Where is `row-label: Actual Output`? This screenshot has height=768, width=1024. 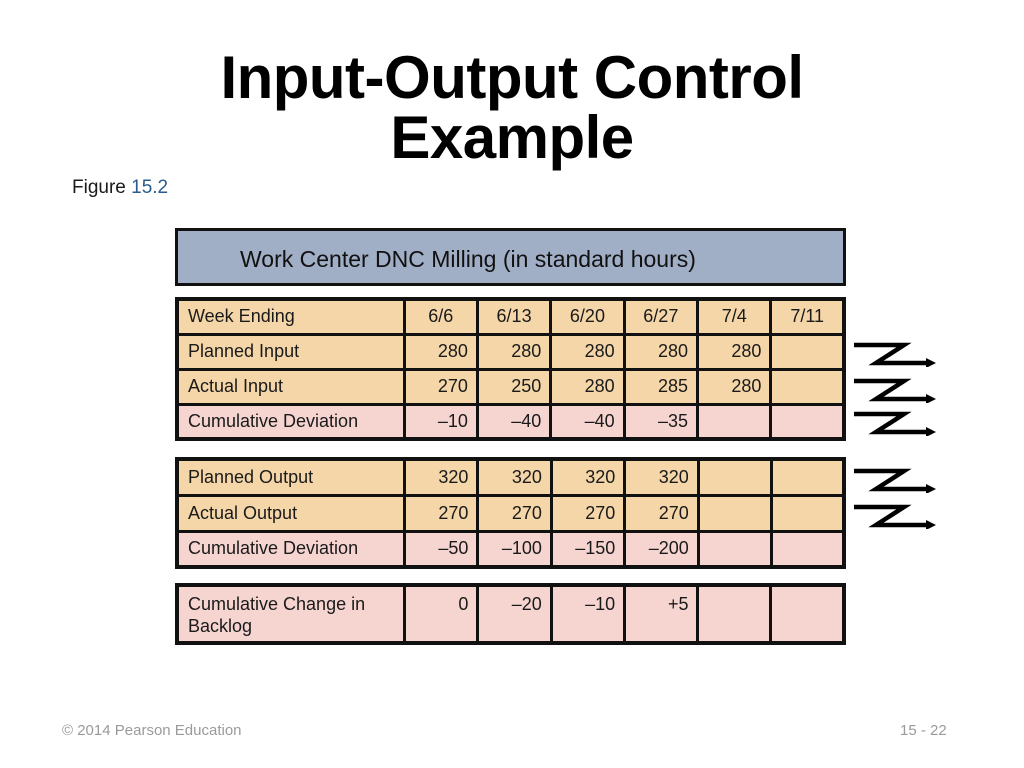 row-label: Actual Output is located at coordinates (290, 513).